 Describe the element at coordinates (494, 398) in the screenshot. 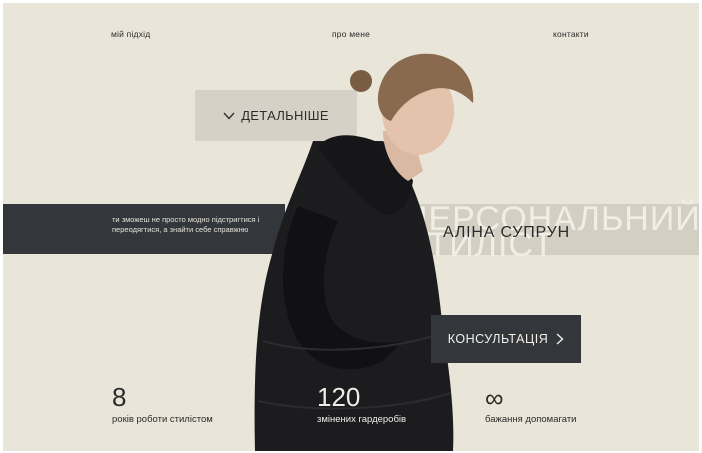

I see `infinity-icon: ∞` at that location.